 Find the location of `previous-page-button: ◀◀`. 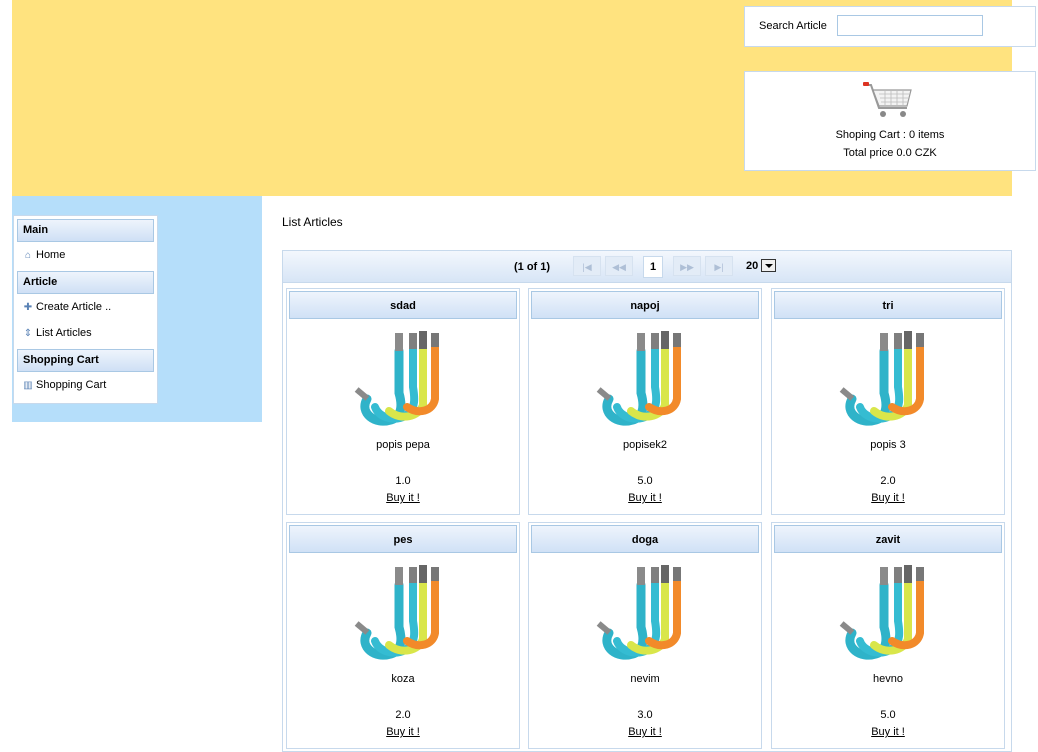

previous-page-button: ◀◀ is located at coordinates (619, 266).